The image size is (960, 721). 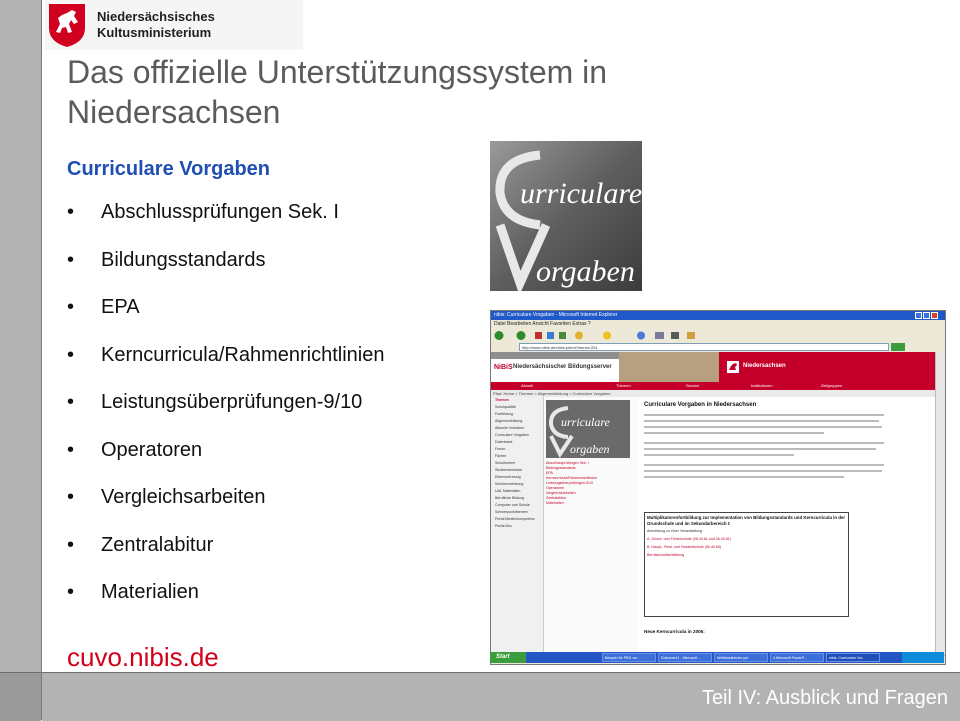 What do you see at coordinates (700, 405) in the screenshot?
I see `content-title: Curriculare Vorgaben in Niedersachsen` at bounding box center [700, 405].